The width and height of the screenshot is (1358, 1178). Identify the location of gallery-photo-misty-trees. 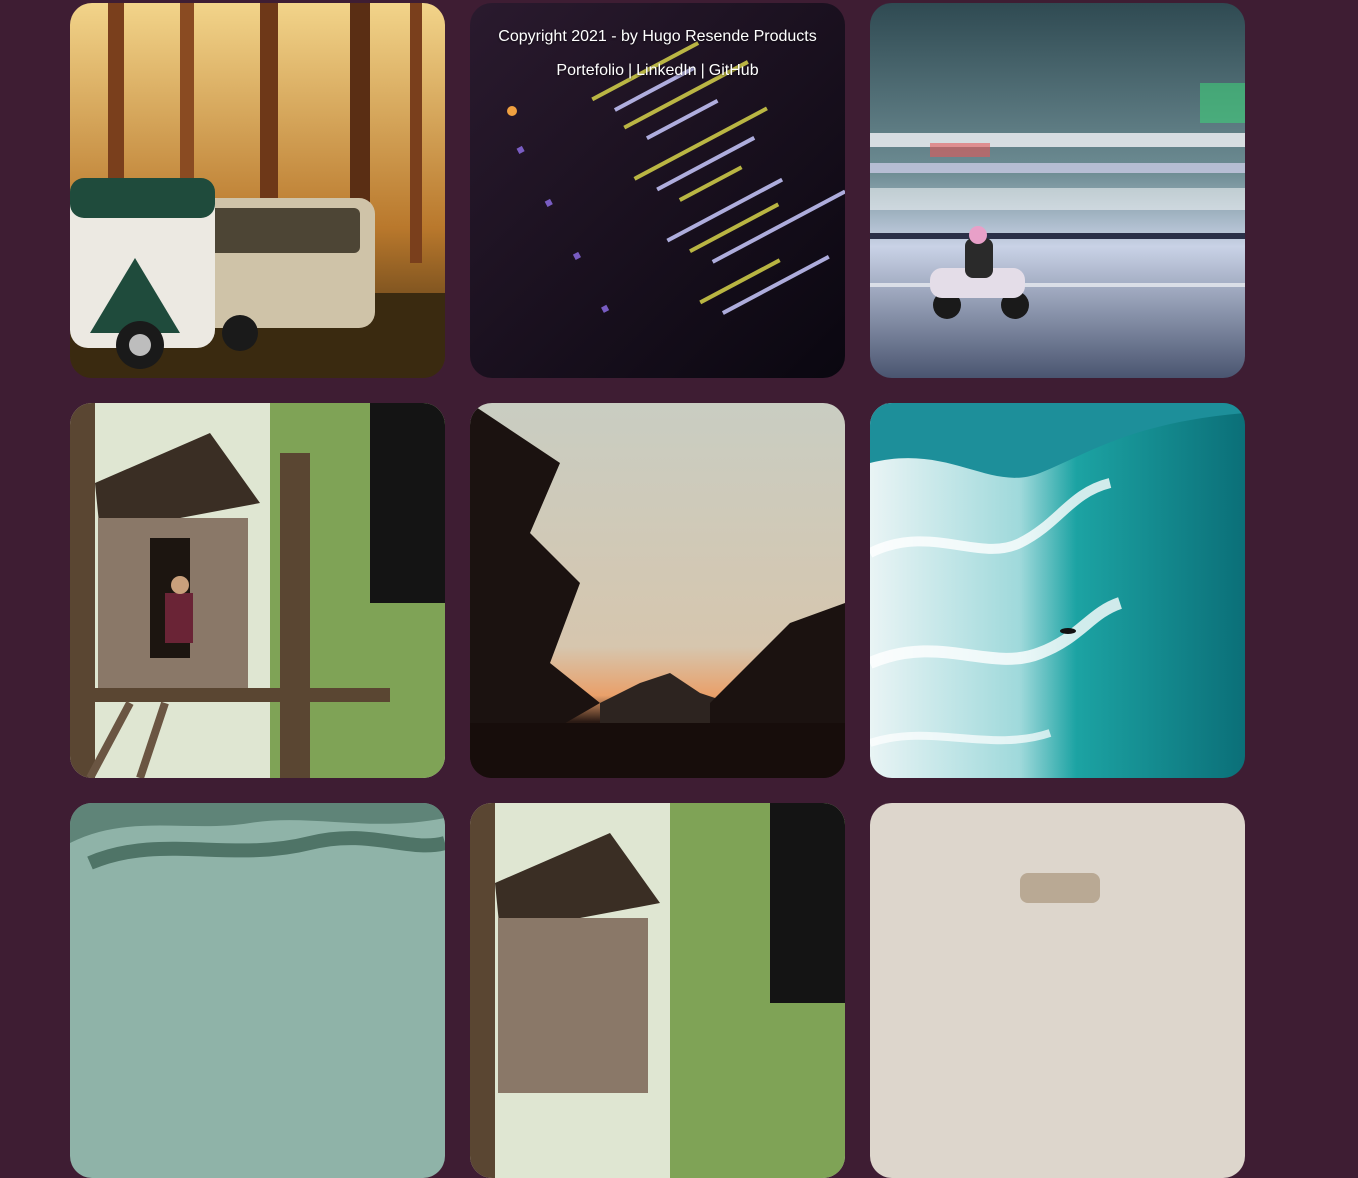
(257, 990).